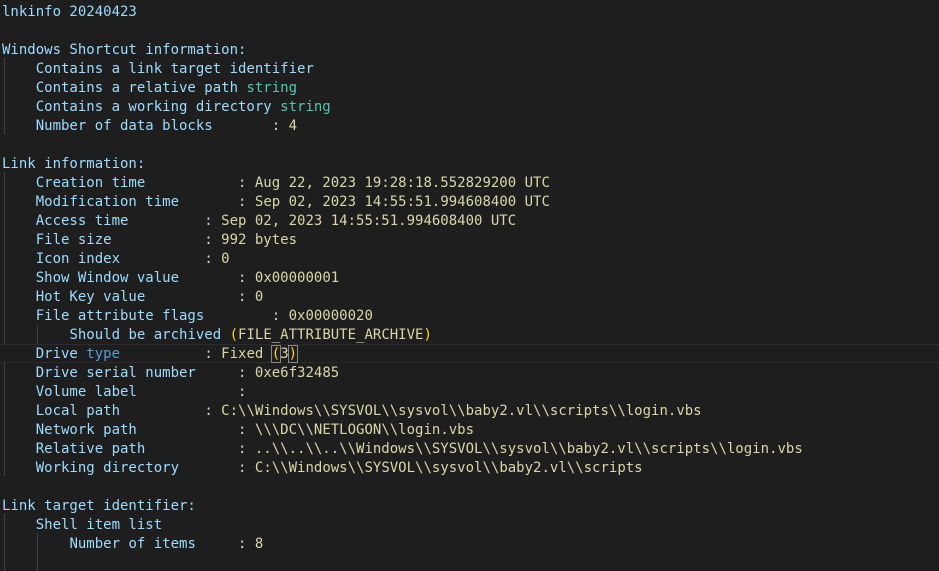 This screenshot has width=939, height=571. I want to click on label-modification-time: Modification time, so click(107, 202).